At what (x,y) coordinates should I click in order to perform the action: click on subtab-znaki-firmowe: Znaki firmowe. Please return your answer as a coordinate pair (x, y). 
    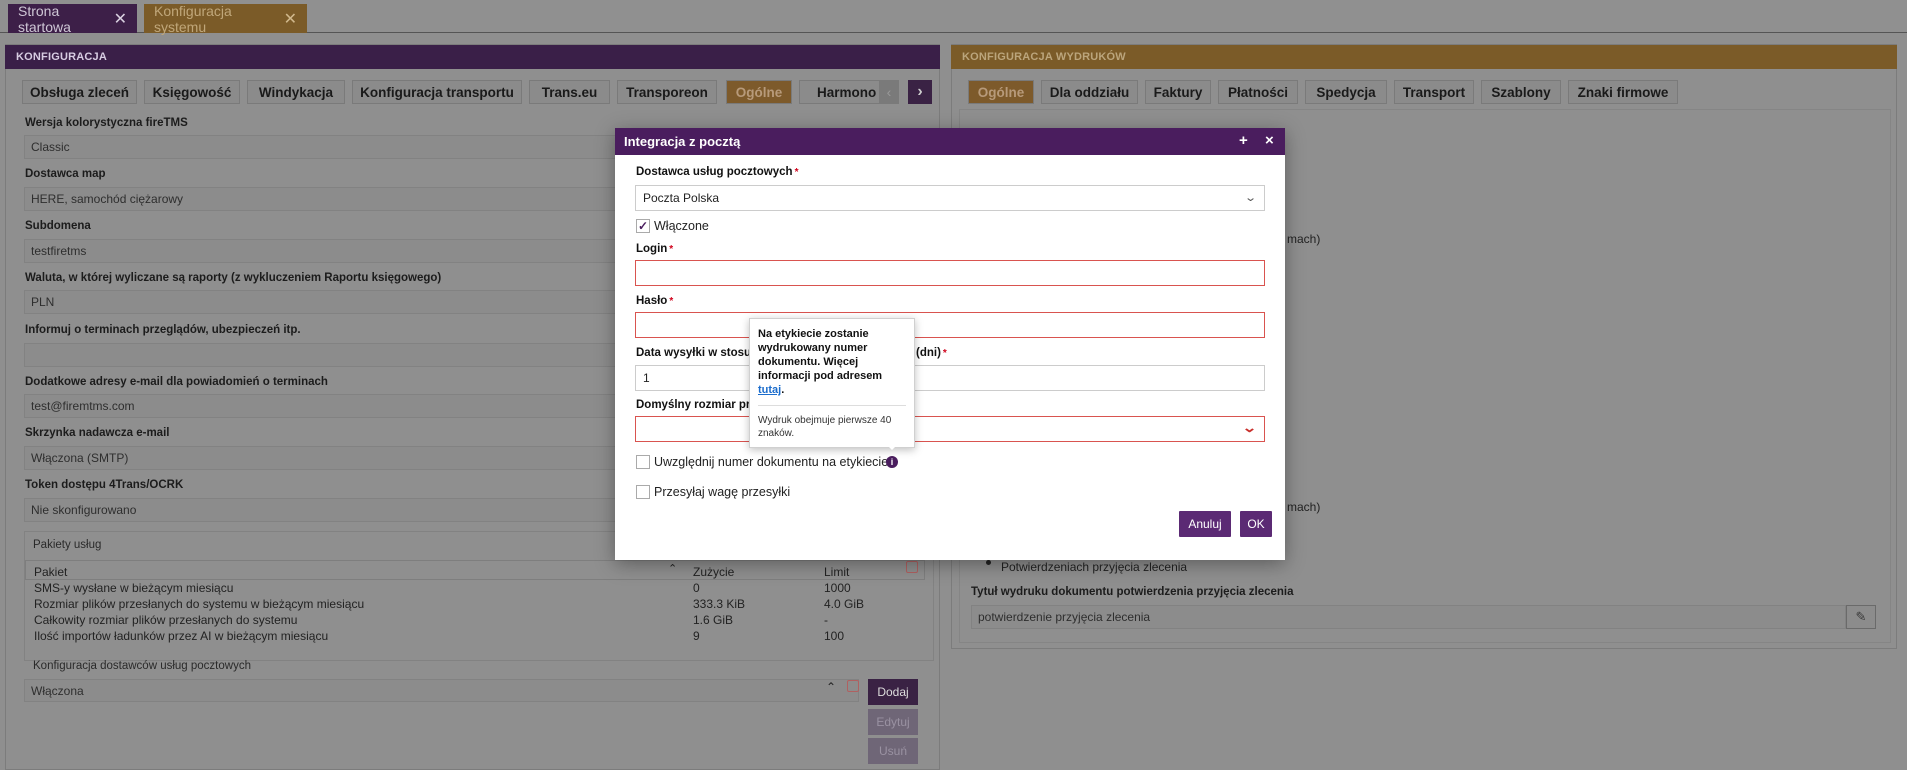
    Looking at the image, I should click on (1623, 92).